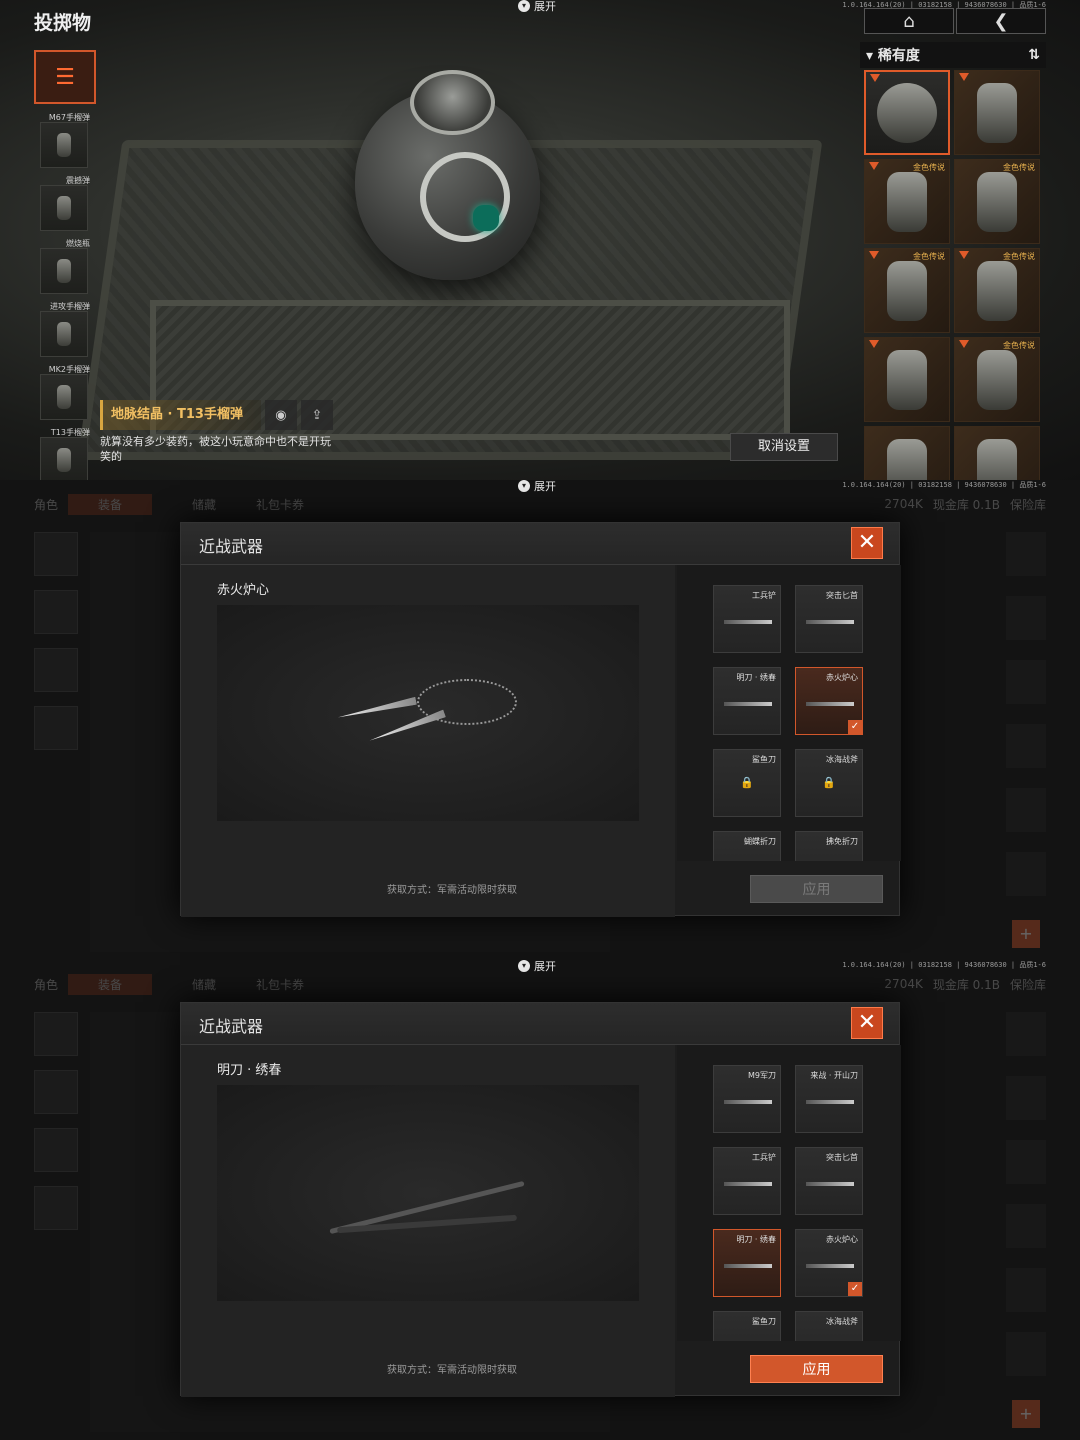 This screenshot has height=1440, width=1080. What do you see at coordinates (231, 1026) in the screenshot?
I see `dialog-title: 近战武器` at bounding box center [231, 1026].